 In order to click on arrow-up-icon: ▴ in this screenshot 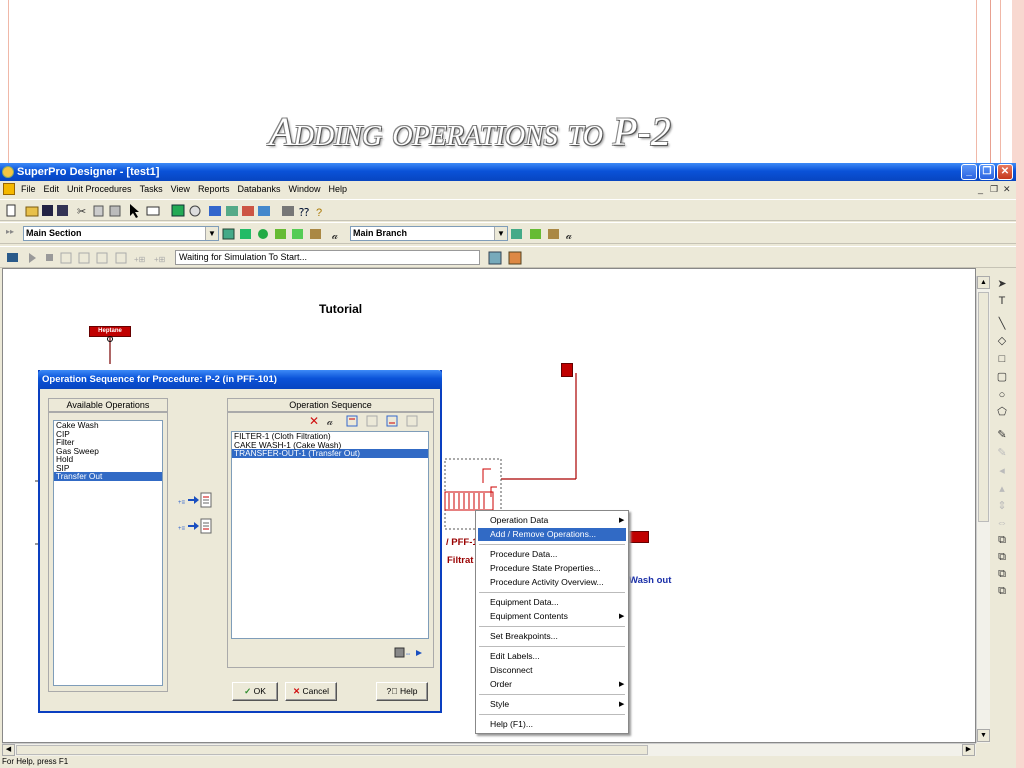, I will do `click(1002, 489)`.